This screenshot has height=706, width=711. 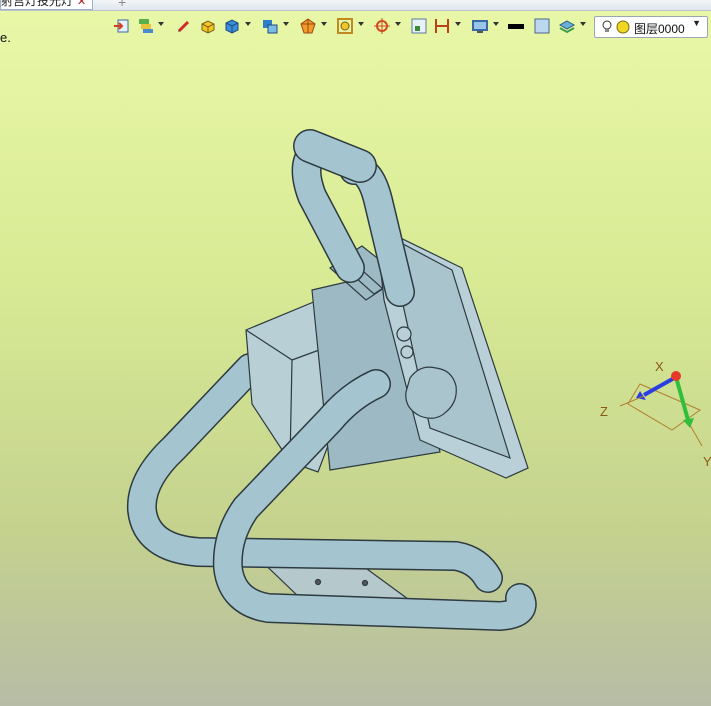 What do you see at coordinates (707, 461) in the screenshot?
I see `axis-label-y: Y` at bounding box center [707, 461].